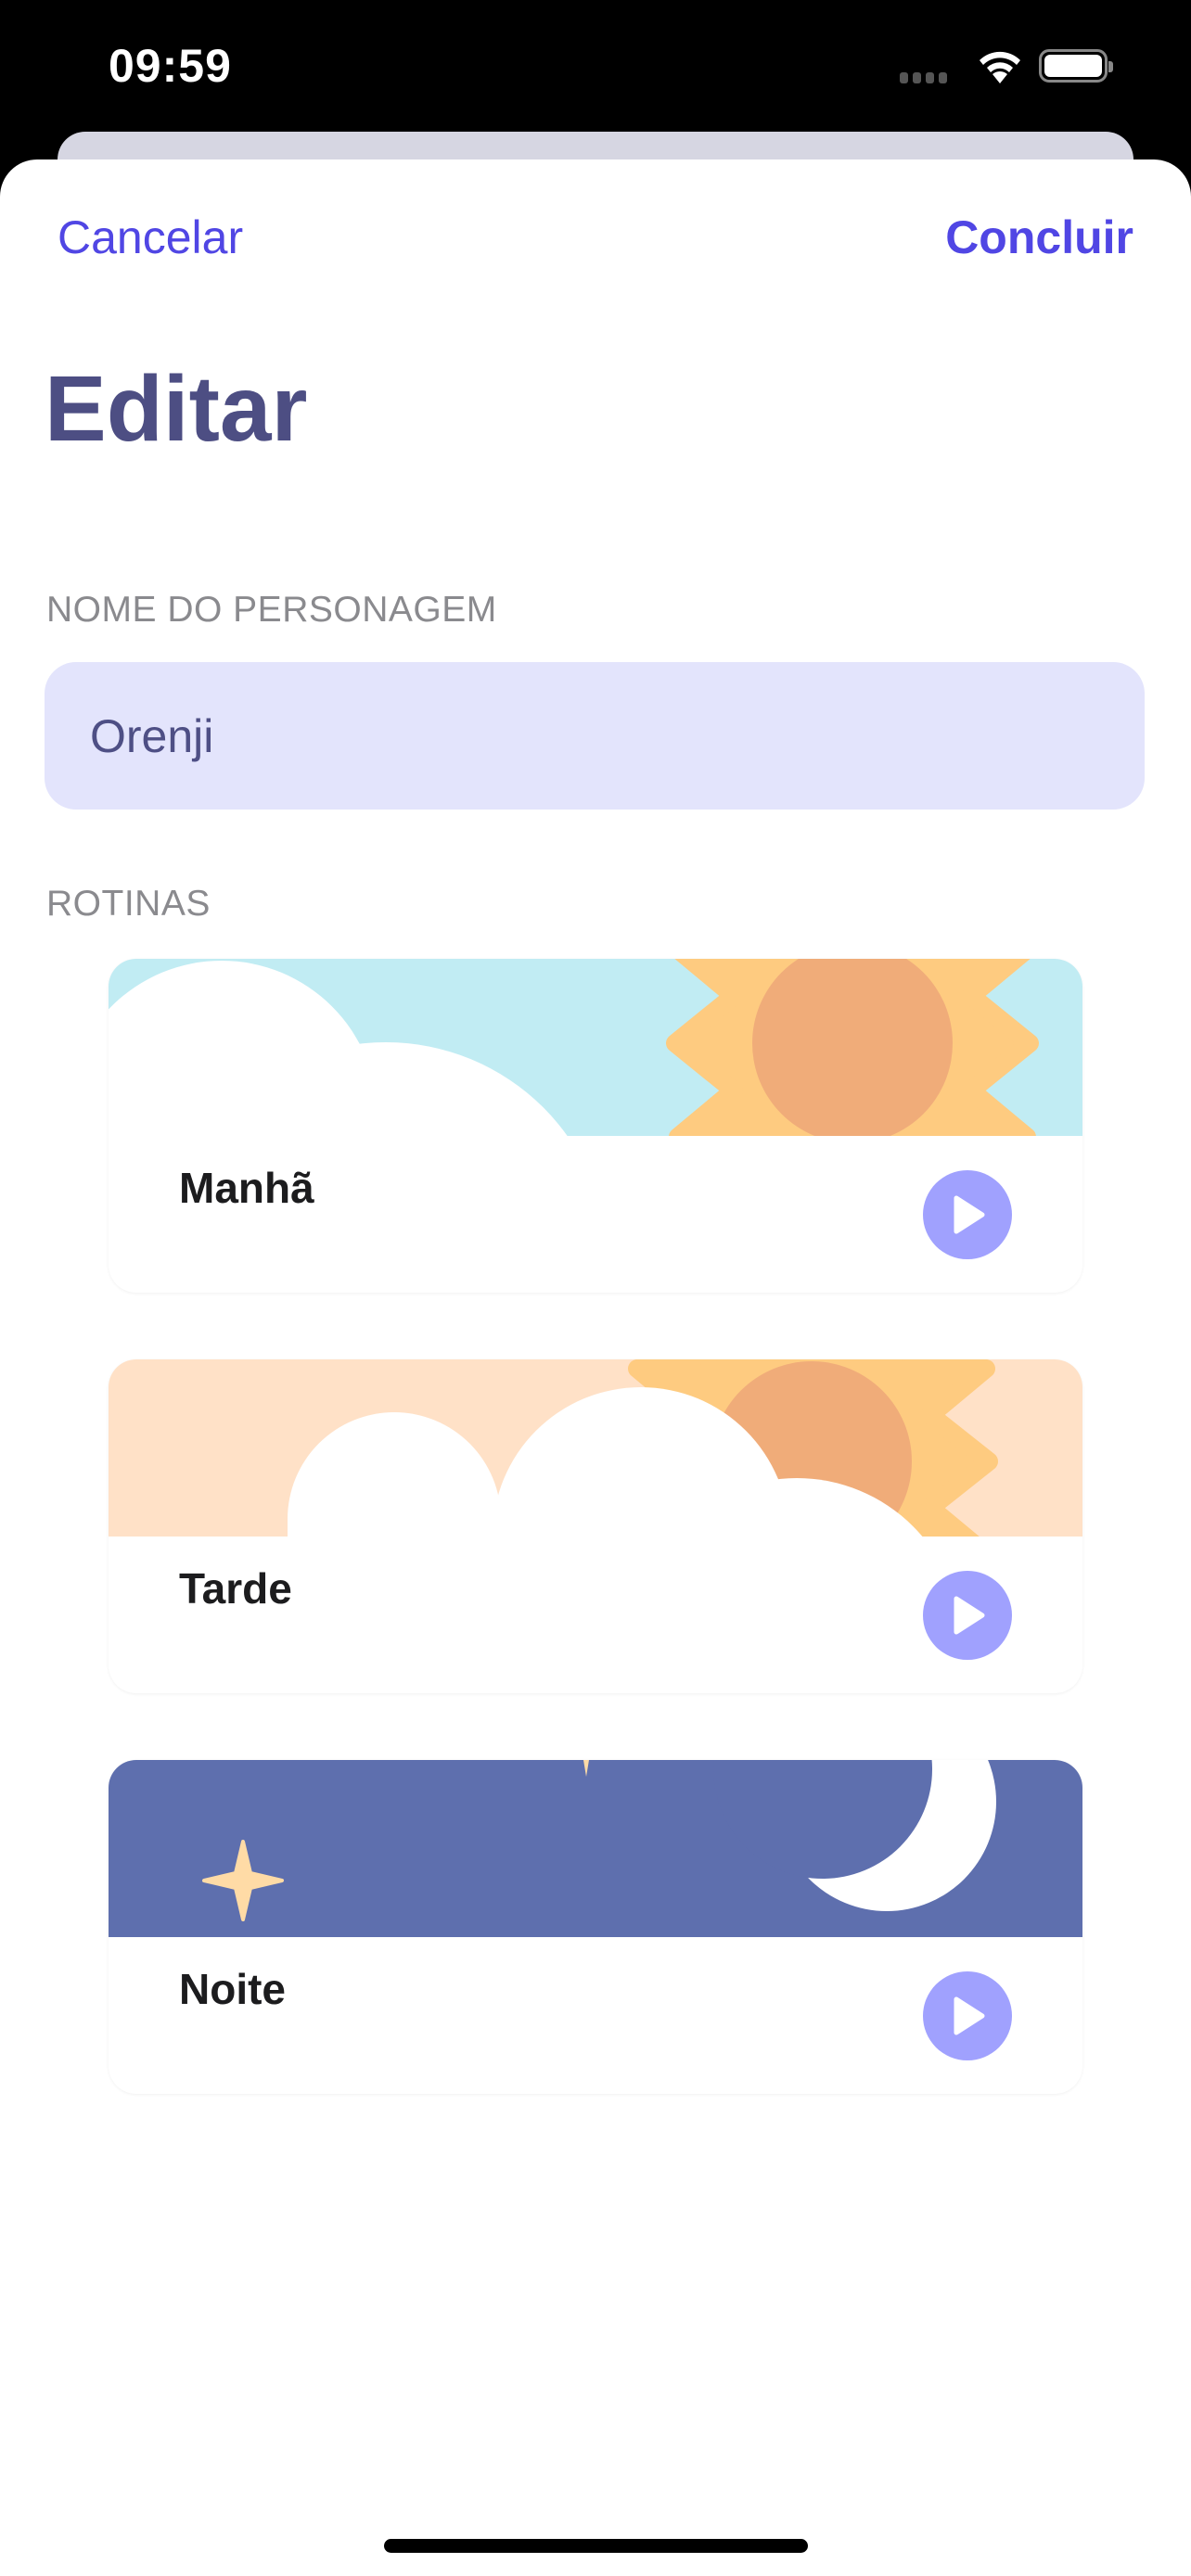 Image resolution: width=1191 pixels, height=2576 pixels. I want to click on routine-card-night: Noite, so click(595, 1927).